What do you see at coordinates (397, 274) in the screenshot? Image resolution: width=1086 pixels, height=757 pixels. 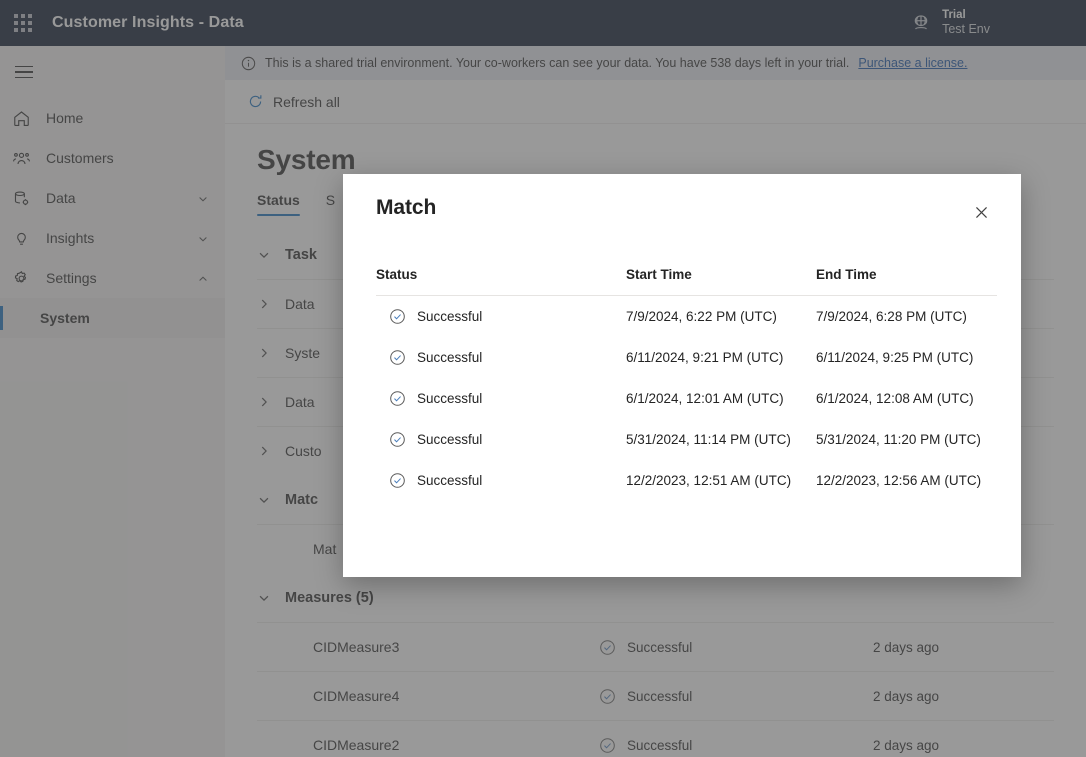 I see `column-header-status: Status` at bounding box center [397, 274].